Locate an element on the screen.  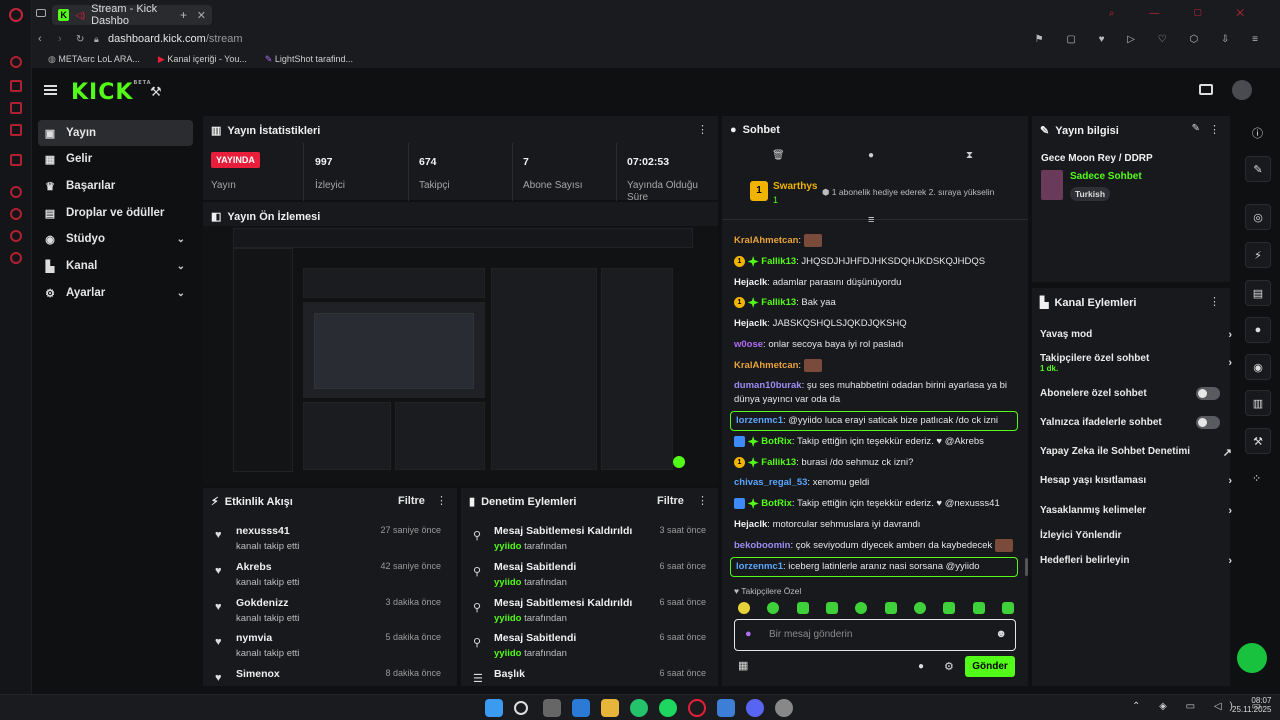
list-item: ♥ Akrebs kanalı takip etti 42 saniye önce is located at coordinates (328, 573).